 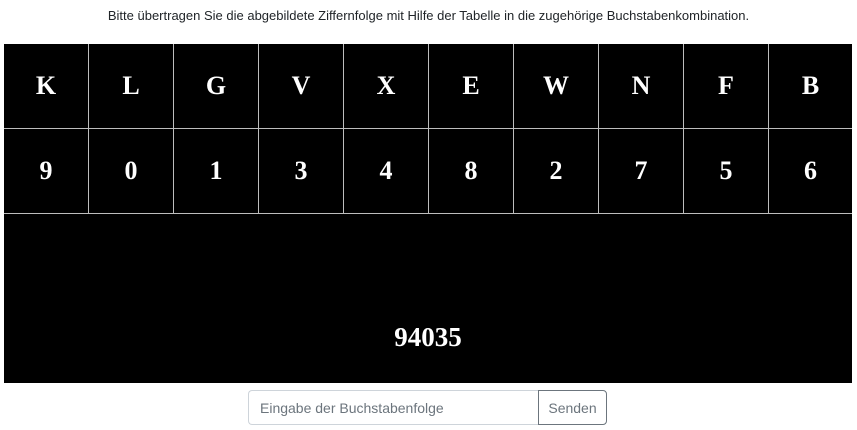 I want to click on digit-cell: 5, so click(x=726, y=171).